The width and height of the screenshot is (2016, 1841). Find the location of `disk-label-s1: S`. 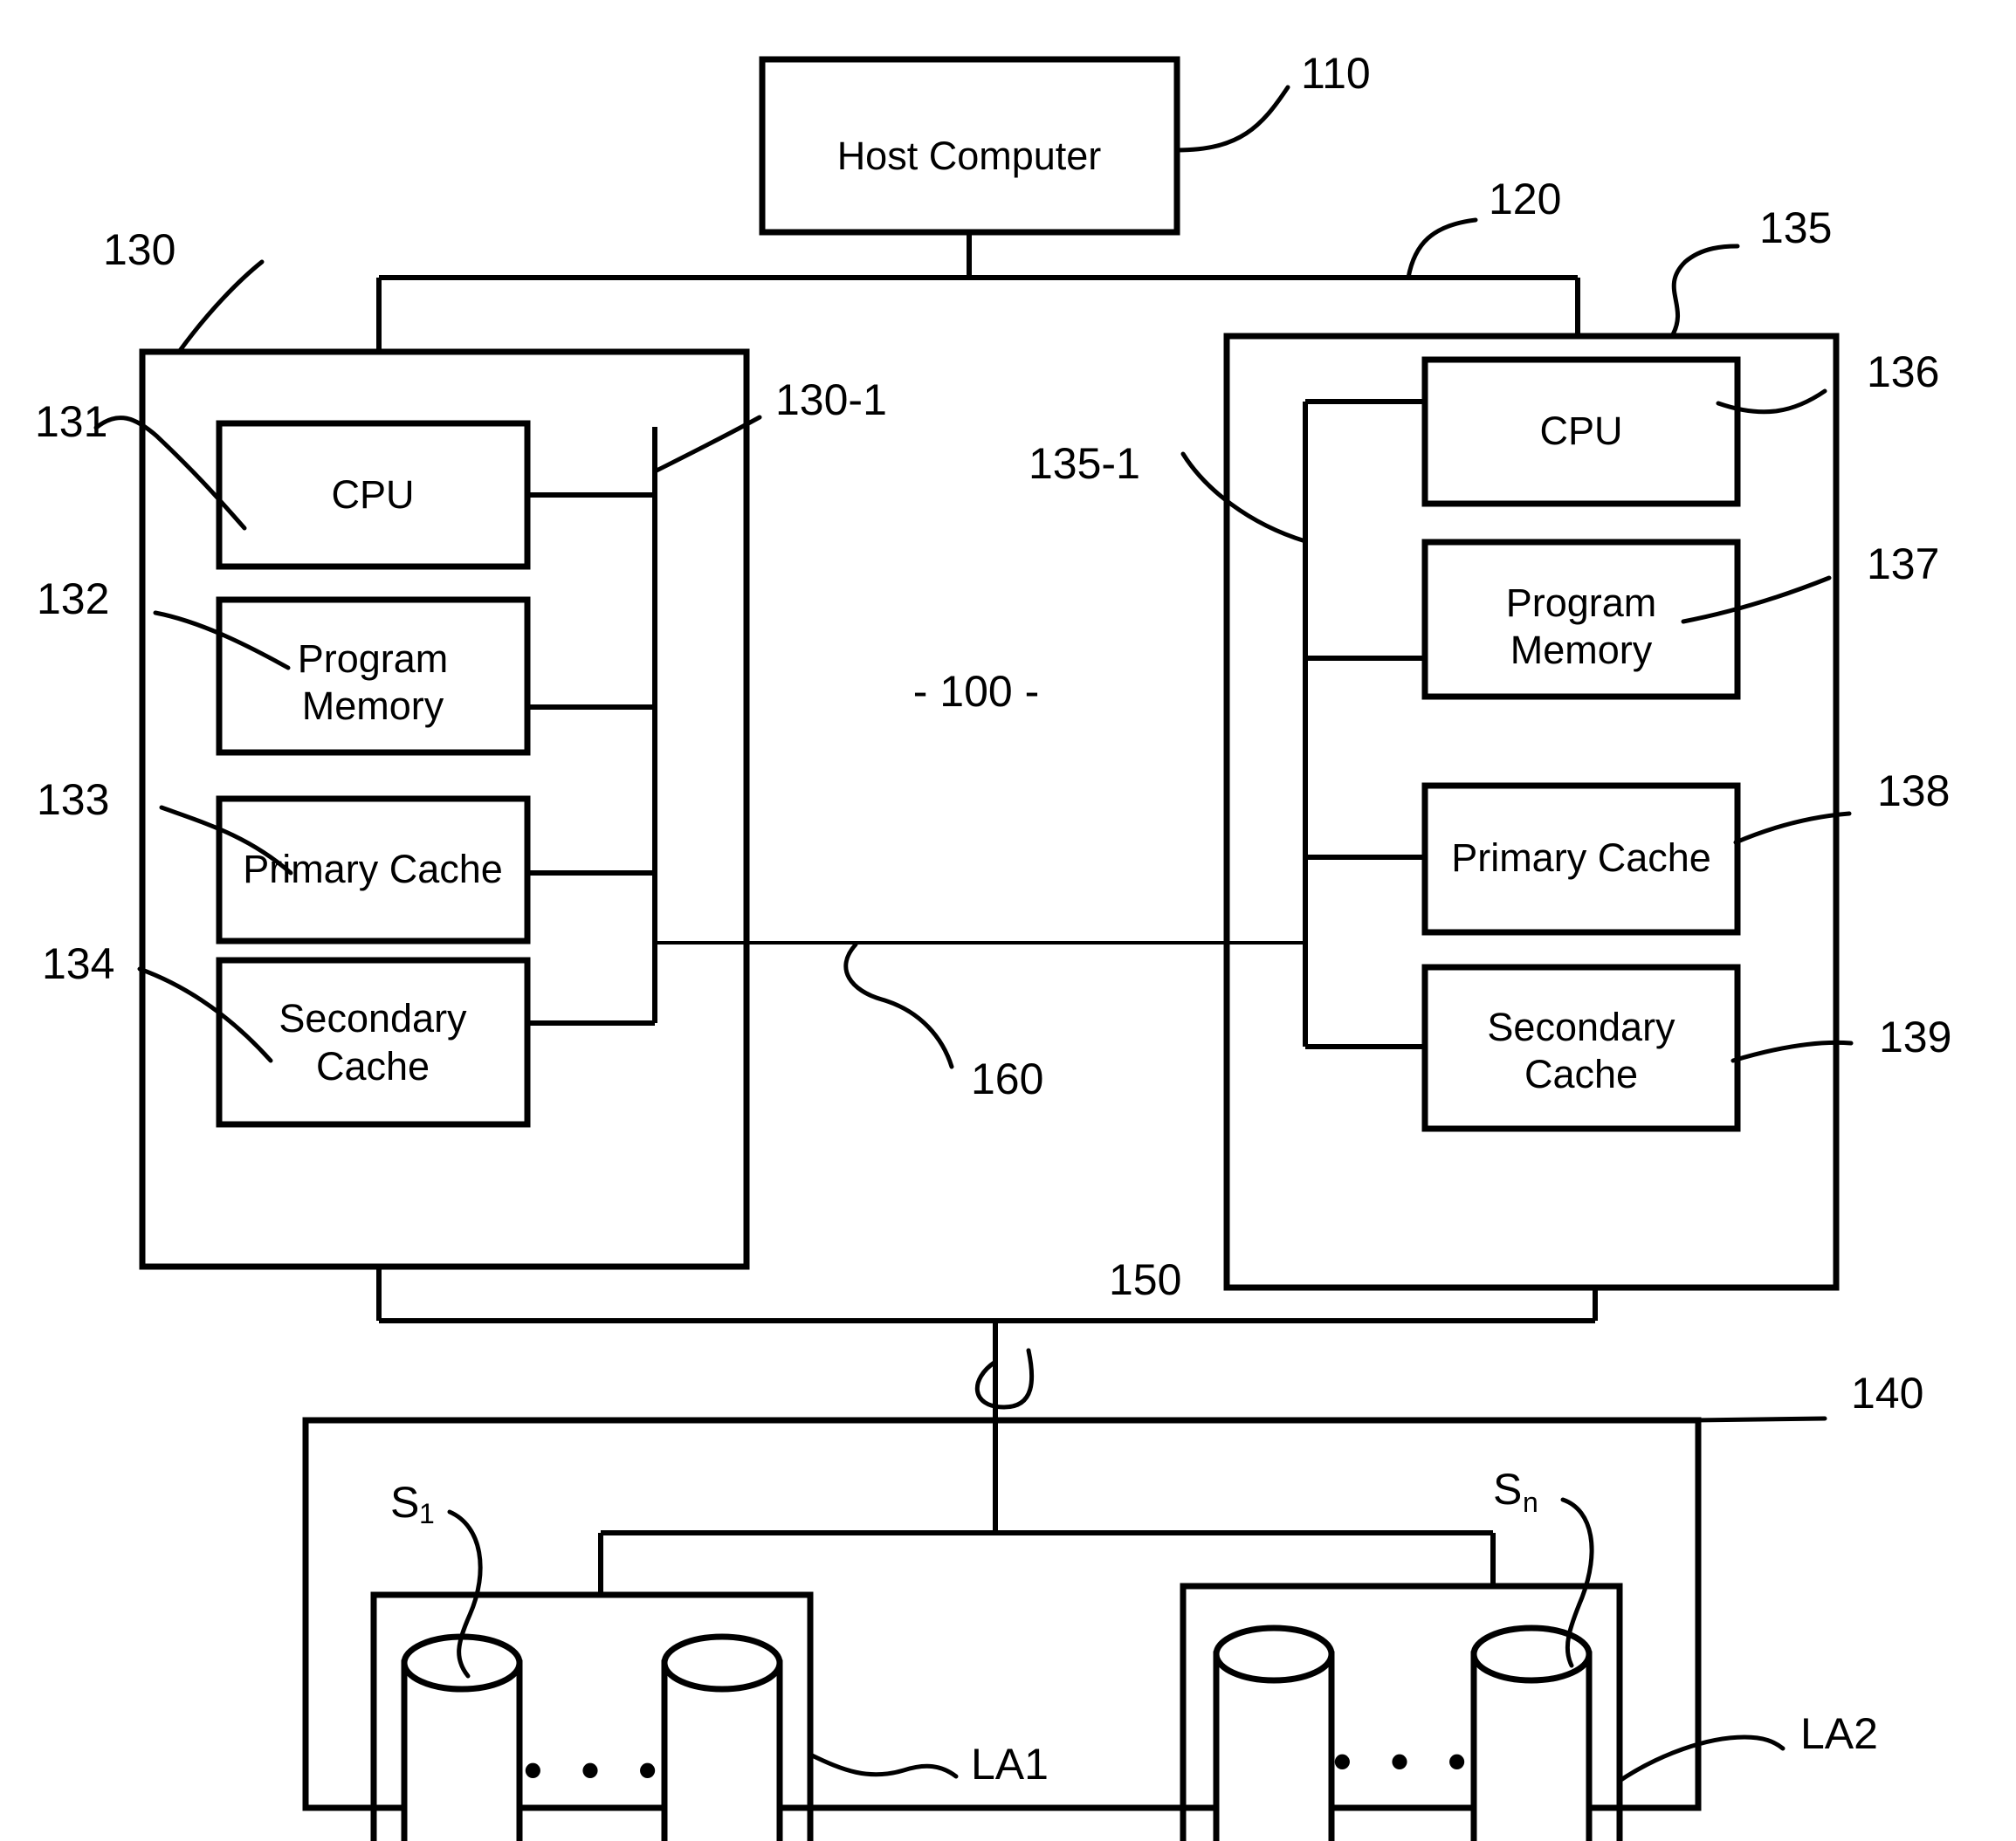

disk-label-s1: S is located at coordinates (404, 1502).